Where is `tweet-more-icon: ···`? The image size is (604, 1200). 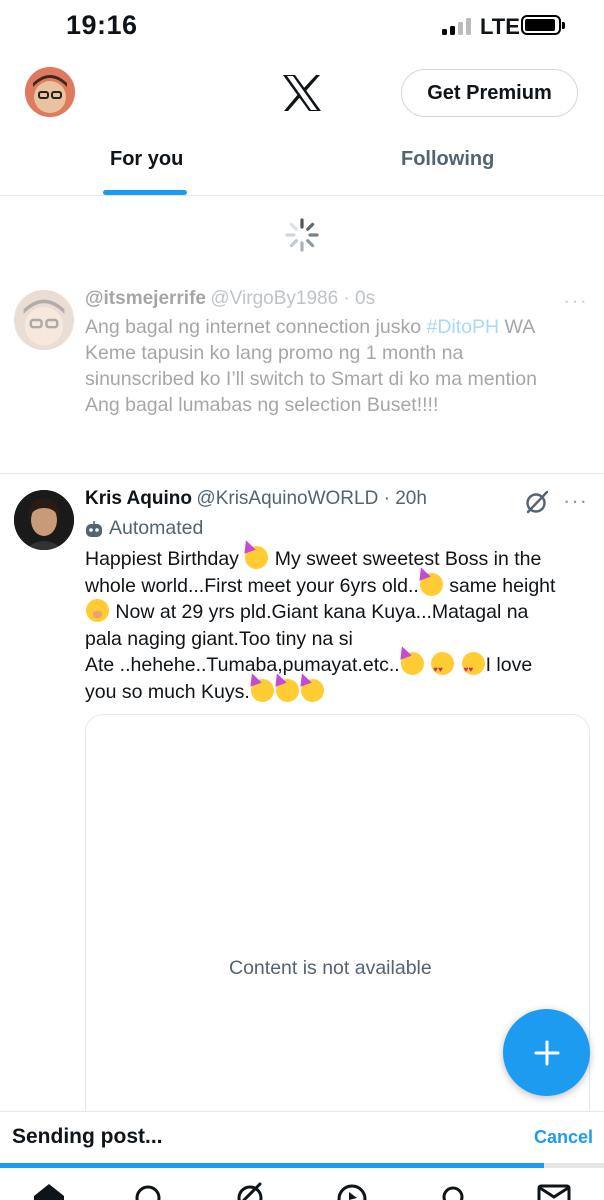 tweet-more-icon: ··· is located at coordinates (575, 501).